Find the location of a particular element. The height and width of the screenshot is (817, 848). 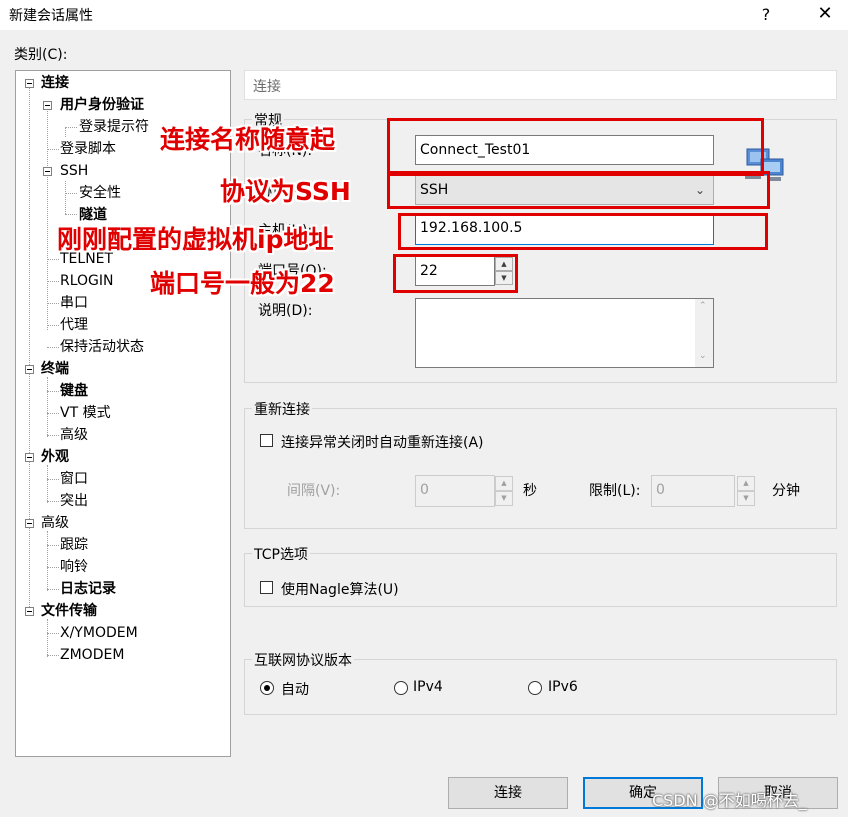

tree-item-keepalive: 保持活动状态 is located at coordinates (102, 347).